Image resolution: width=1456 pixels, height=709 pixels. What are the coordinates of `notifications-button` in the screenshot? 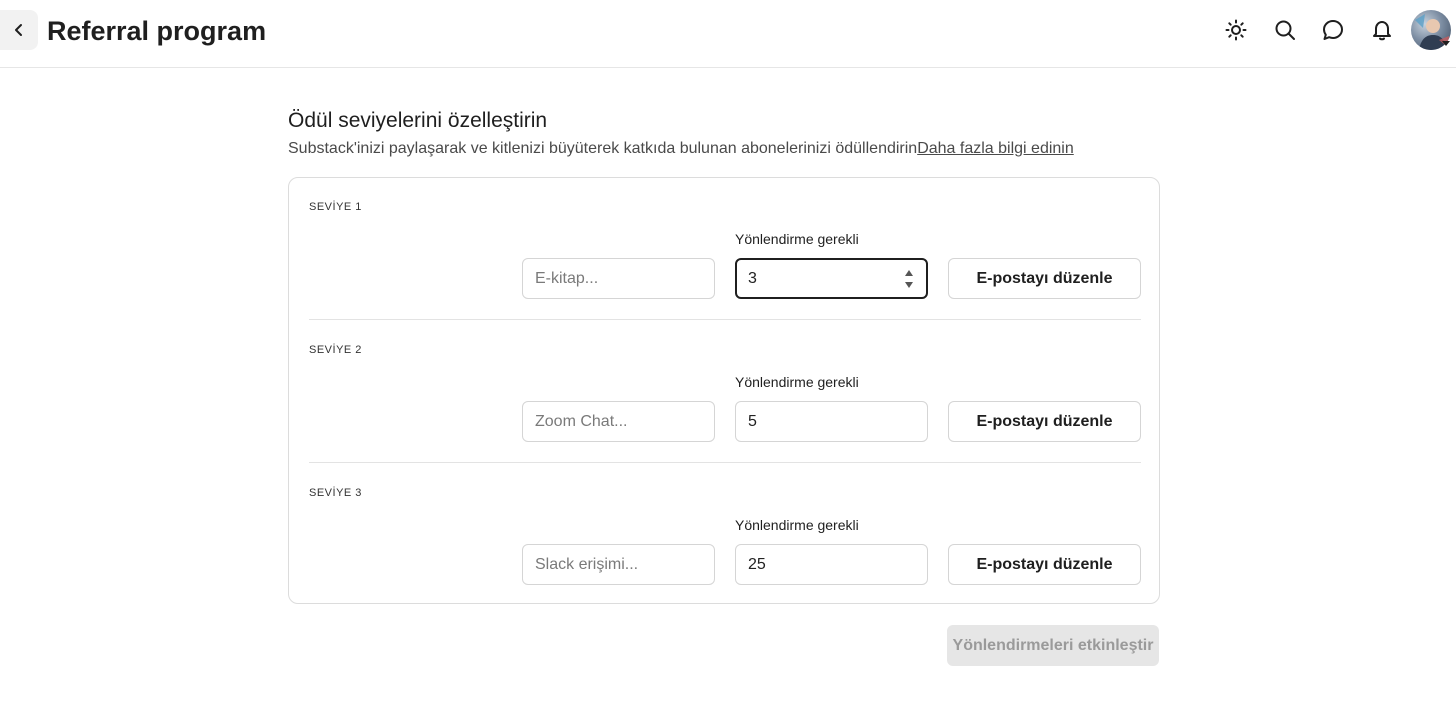 It's located at (1382, 30).